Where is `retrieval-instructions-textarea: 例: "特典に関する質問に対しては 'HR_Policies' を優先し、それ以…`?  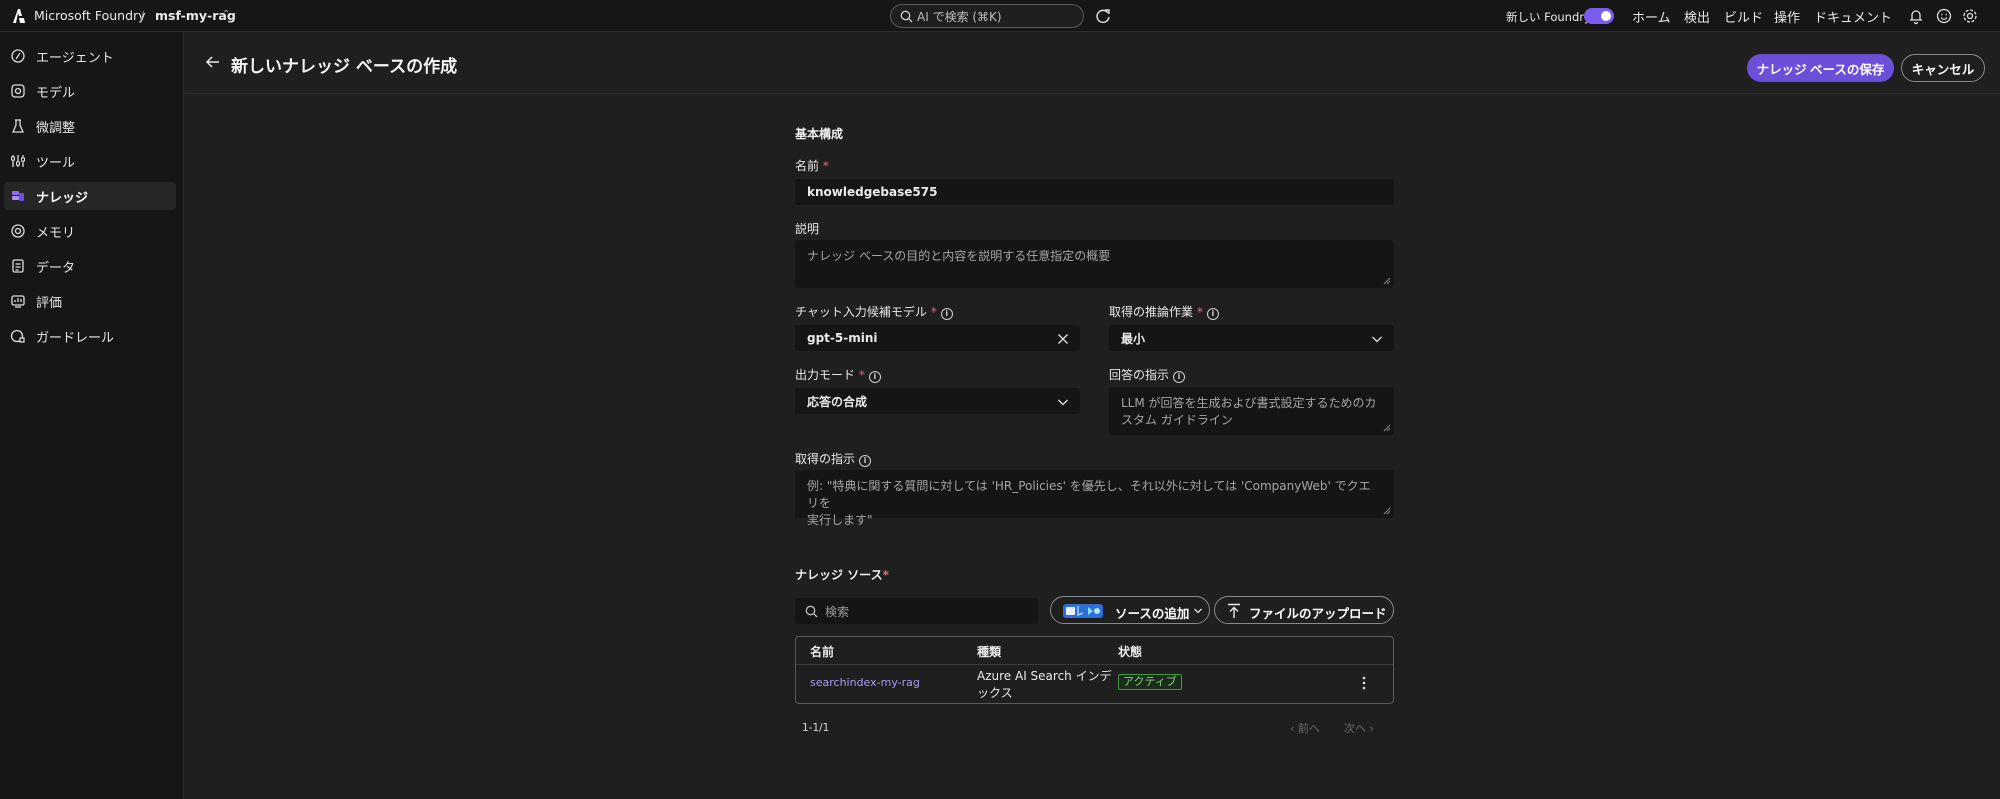 retrieval-instructions-textarea: 例: "特典に関する質問に対しては 'HR_Policies' を優先し、それ以… is located at coordinates (1094, 498).